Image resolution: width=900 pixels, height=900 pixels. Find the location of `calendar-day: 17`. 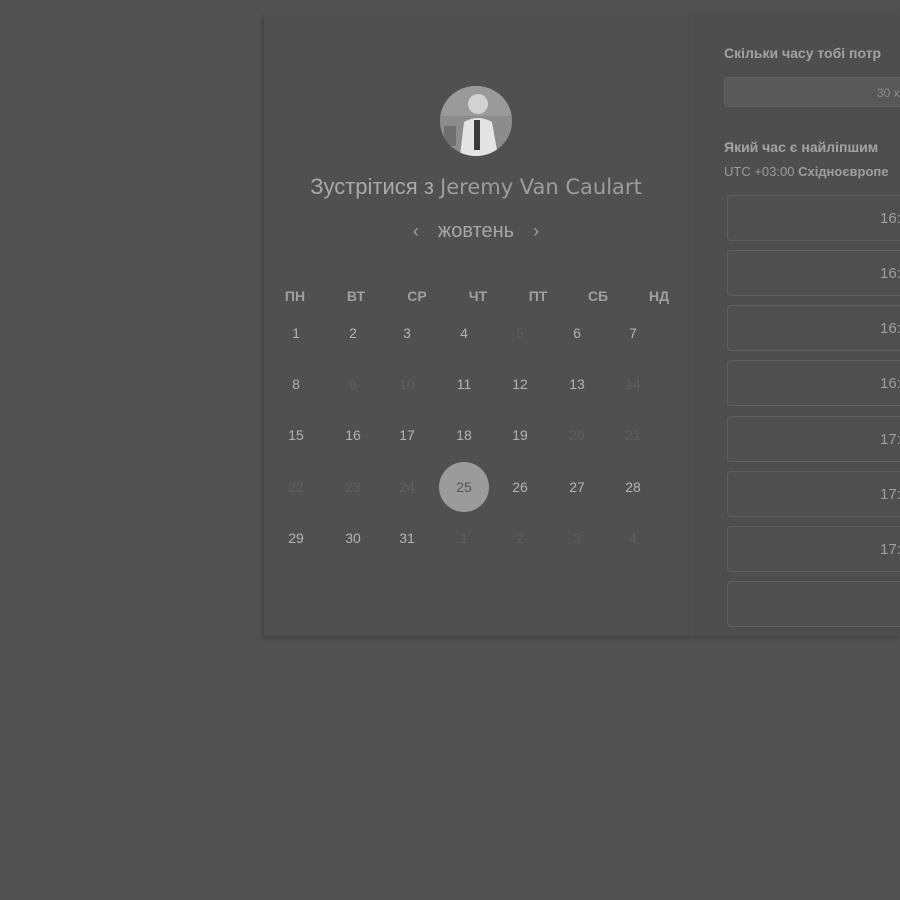

calendar-day: 17 is located at coordinates (407, 435).